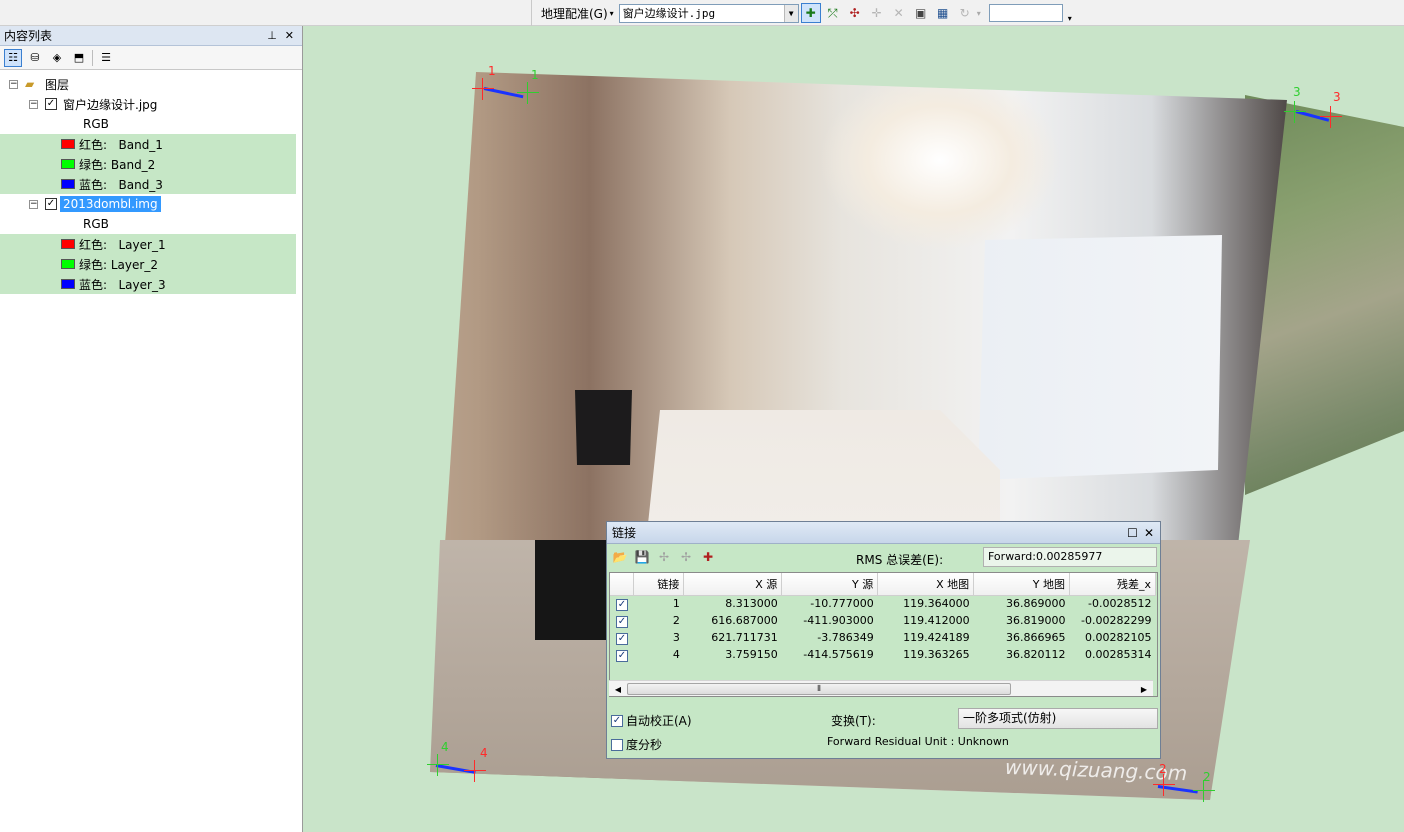 This screenshot has height=832, width=1404. Describe the element at coordinates (35, 58) in the screenshot. I see `list-by-source-icon: ⛁` at that location.